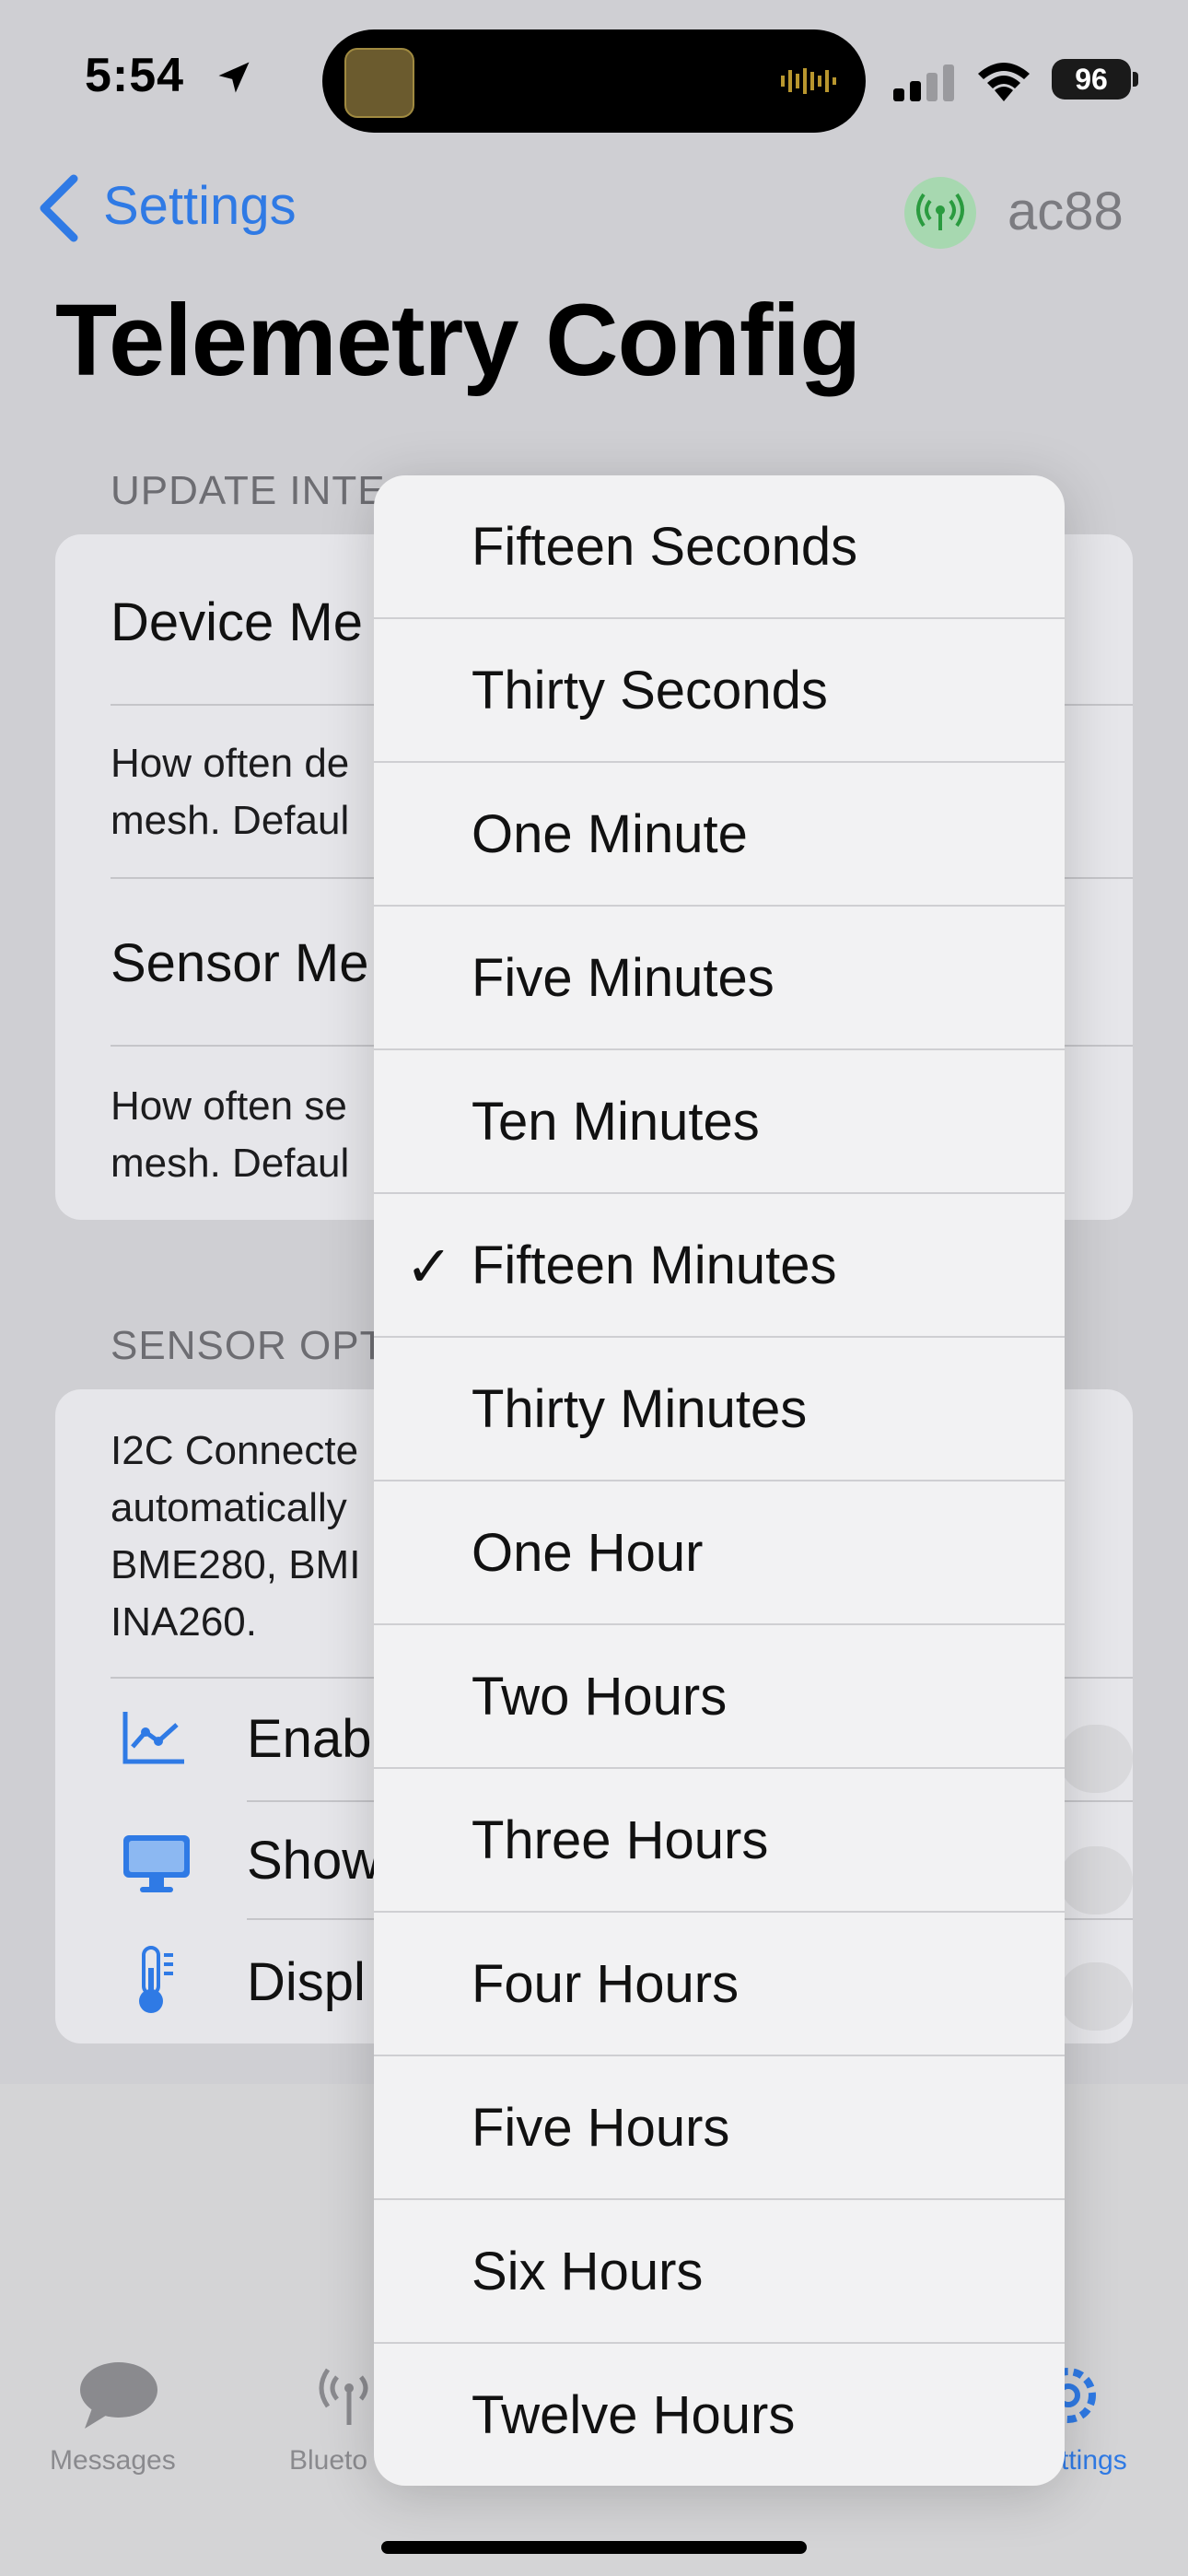 This screenshot has width=1188, height=2576. I want to click on menu-item-label: Thirty Minutes, so click(640, 1409).